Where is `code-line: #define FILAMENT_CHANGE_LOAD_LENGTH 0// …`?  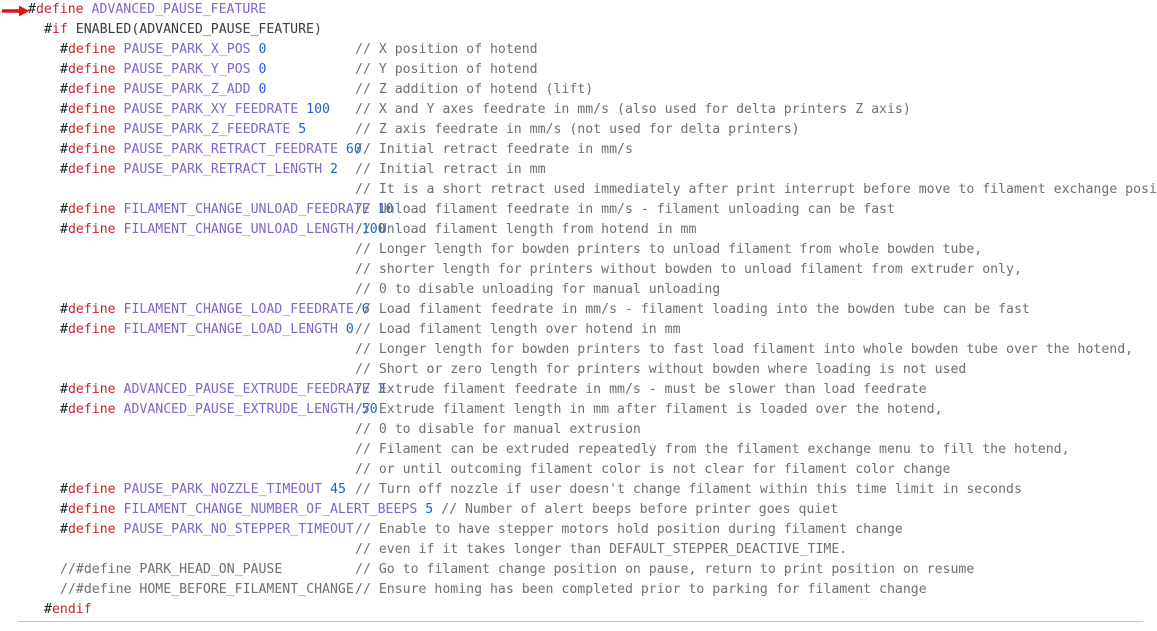
code-line: #define FILAMENT_CHANGE_LOAD_LENGTH 0// … is located at coordinates (578, 330).